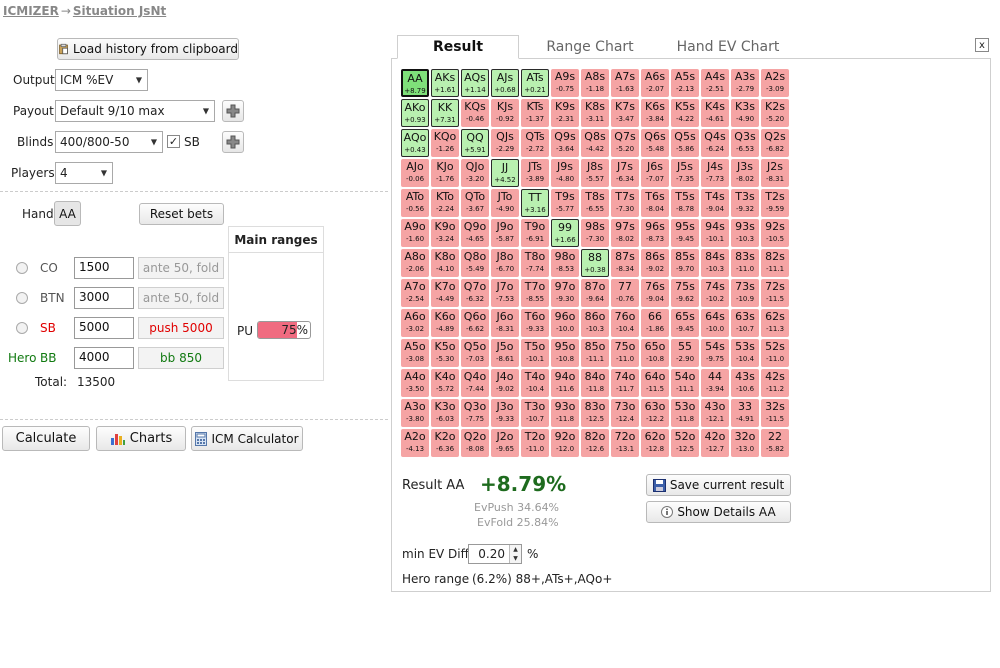 The image size is (1000, 668). I want to click on hand-cell: J7s -6.34, so click(625, 173).